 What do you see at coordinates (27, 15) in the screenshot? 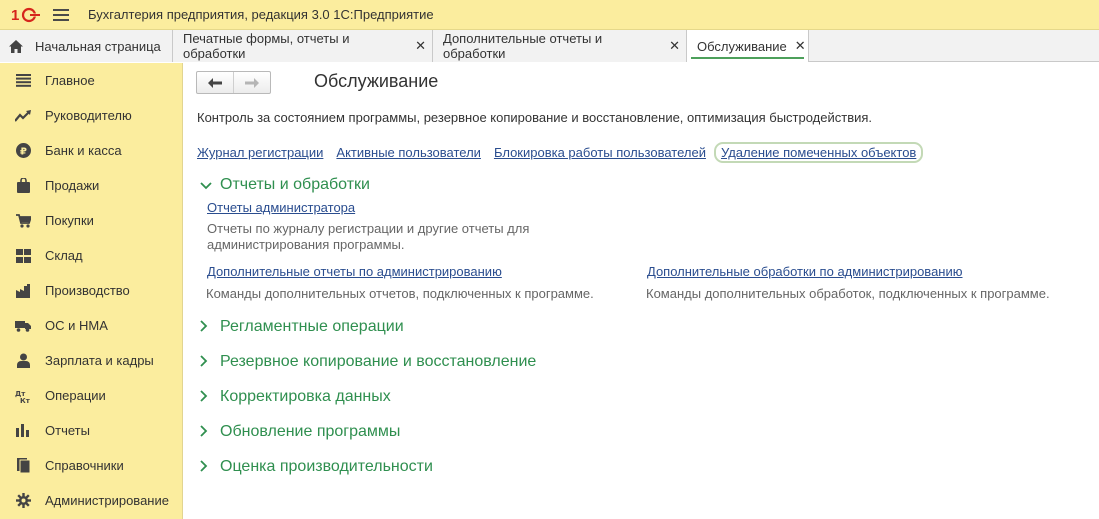
I see `1c-logo: 1` at bounding box center [27, 15].